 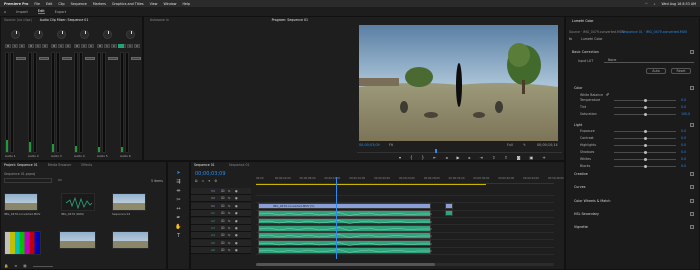 I want to click on wrench-timeline-icon: ⚙, so click(x=215, y=181).